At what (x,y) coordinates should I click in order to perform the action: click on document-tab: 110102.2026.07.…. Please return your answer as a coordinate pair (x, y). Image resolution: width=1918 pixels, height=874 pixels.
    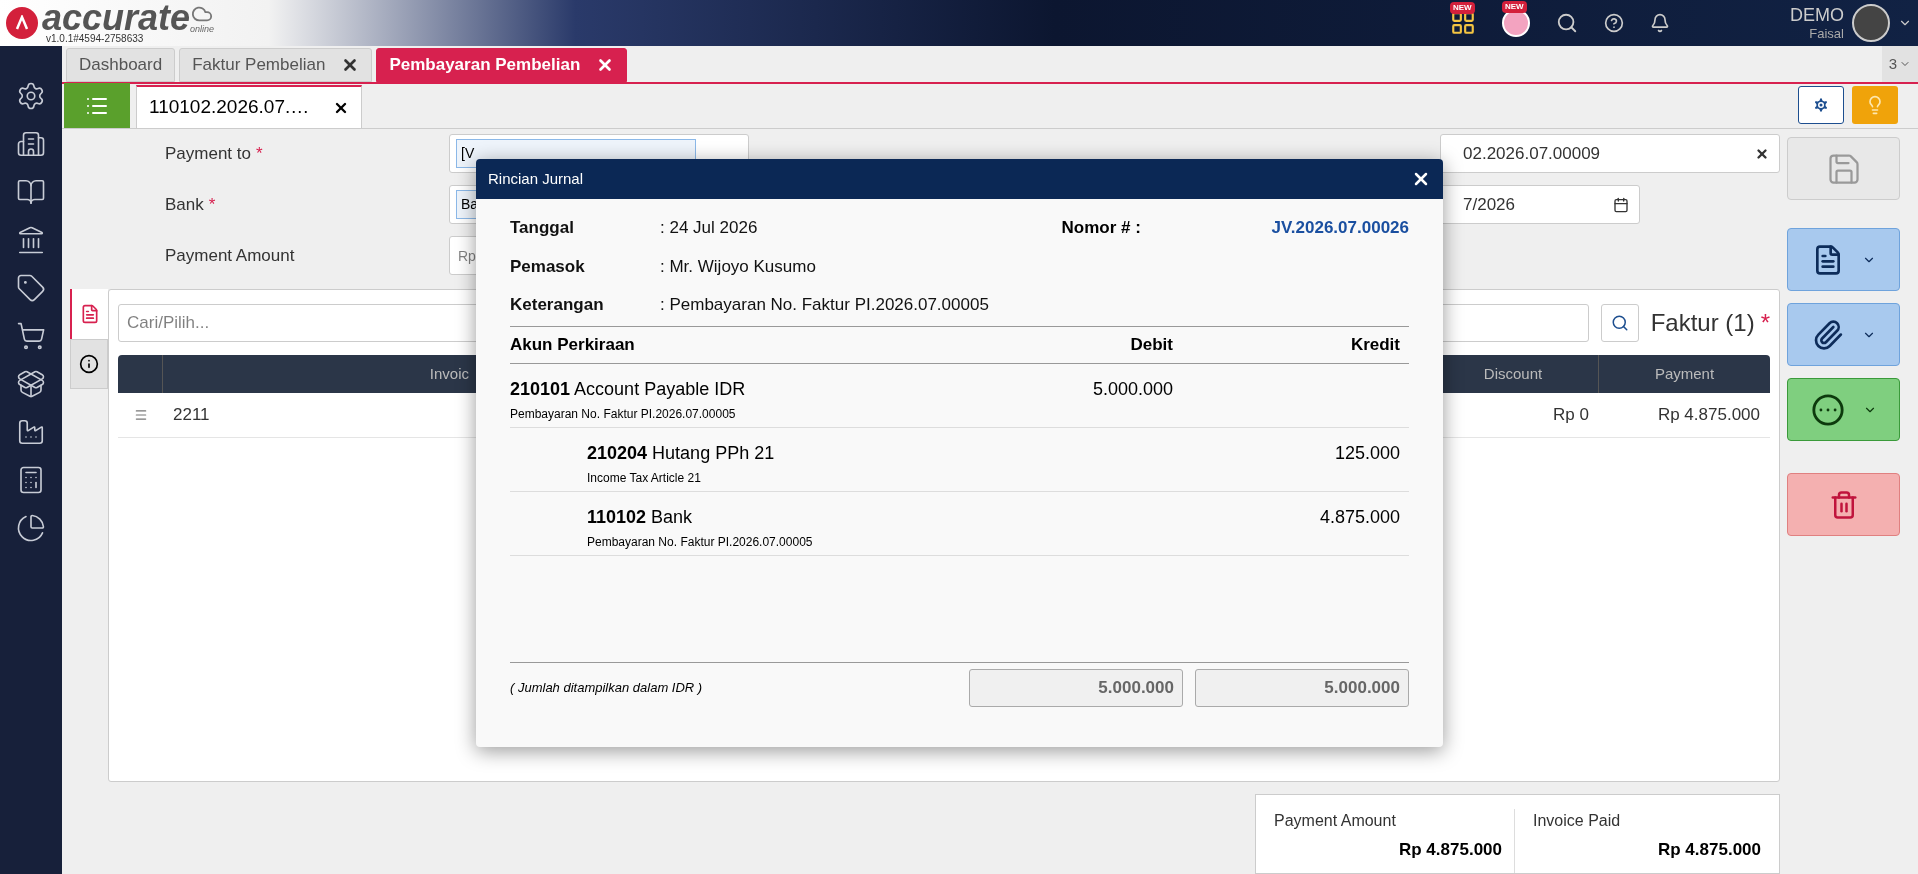
    Looking at the image, I should click on (249, 106).